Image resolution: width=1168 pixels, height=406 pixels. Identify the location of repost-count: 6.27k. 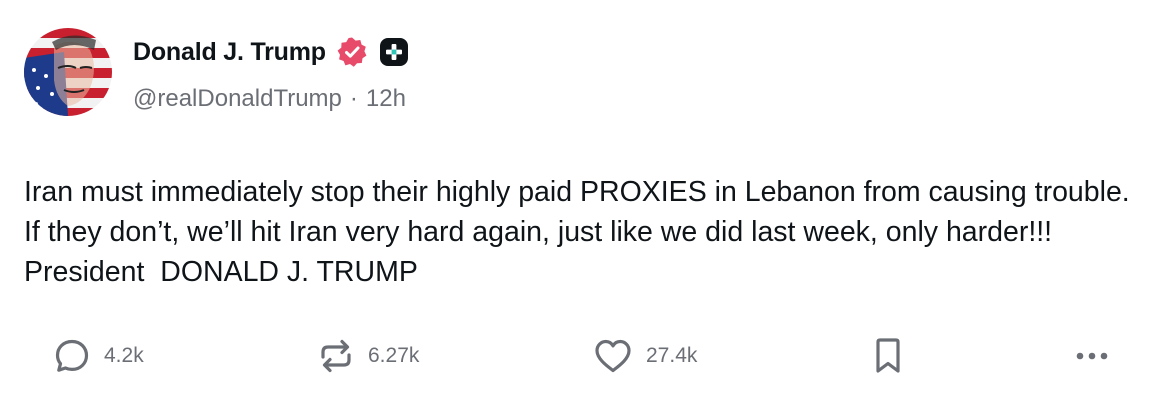
(394, 355).